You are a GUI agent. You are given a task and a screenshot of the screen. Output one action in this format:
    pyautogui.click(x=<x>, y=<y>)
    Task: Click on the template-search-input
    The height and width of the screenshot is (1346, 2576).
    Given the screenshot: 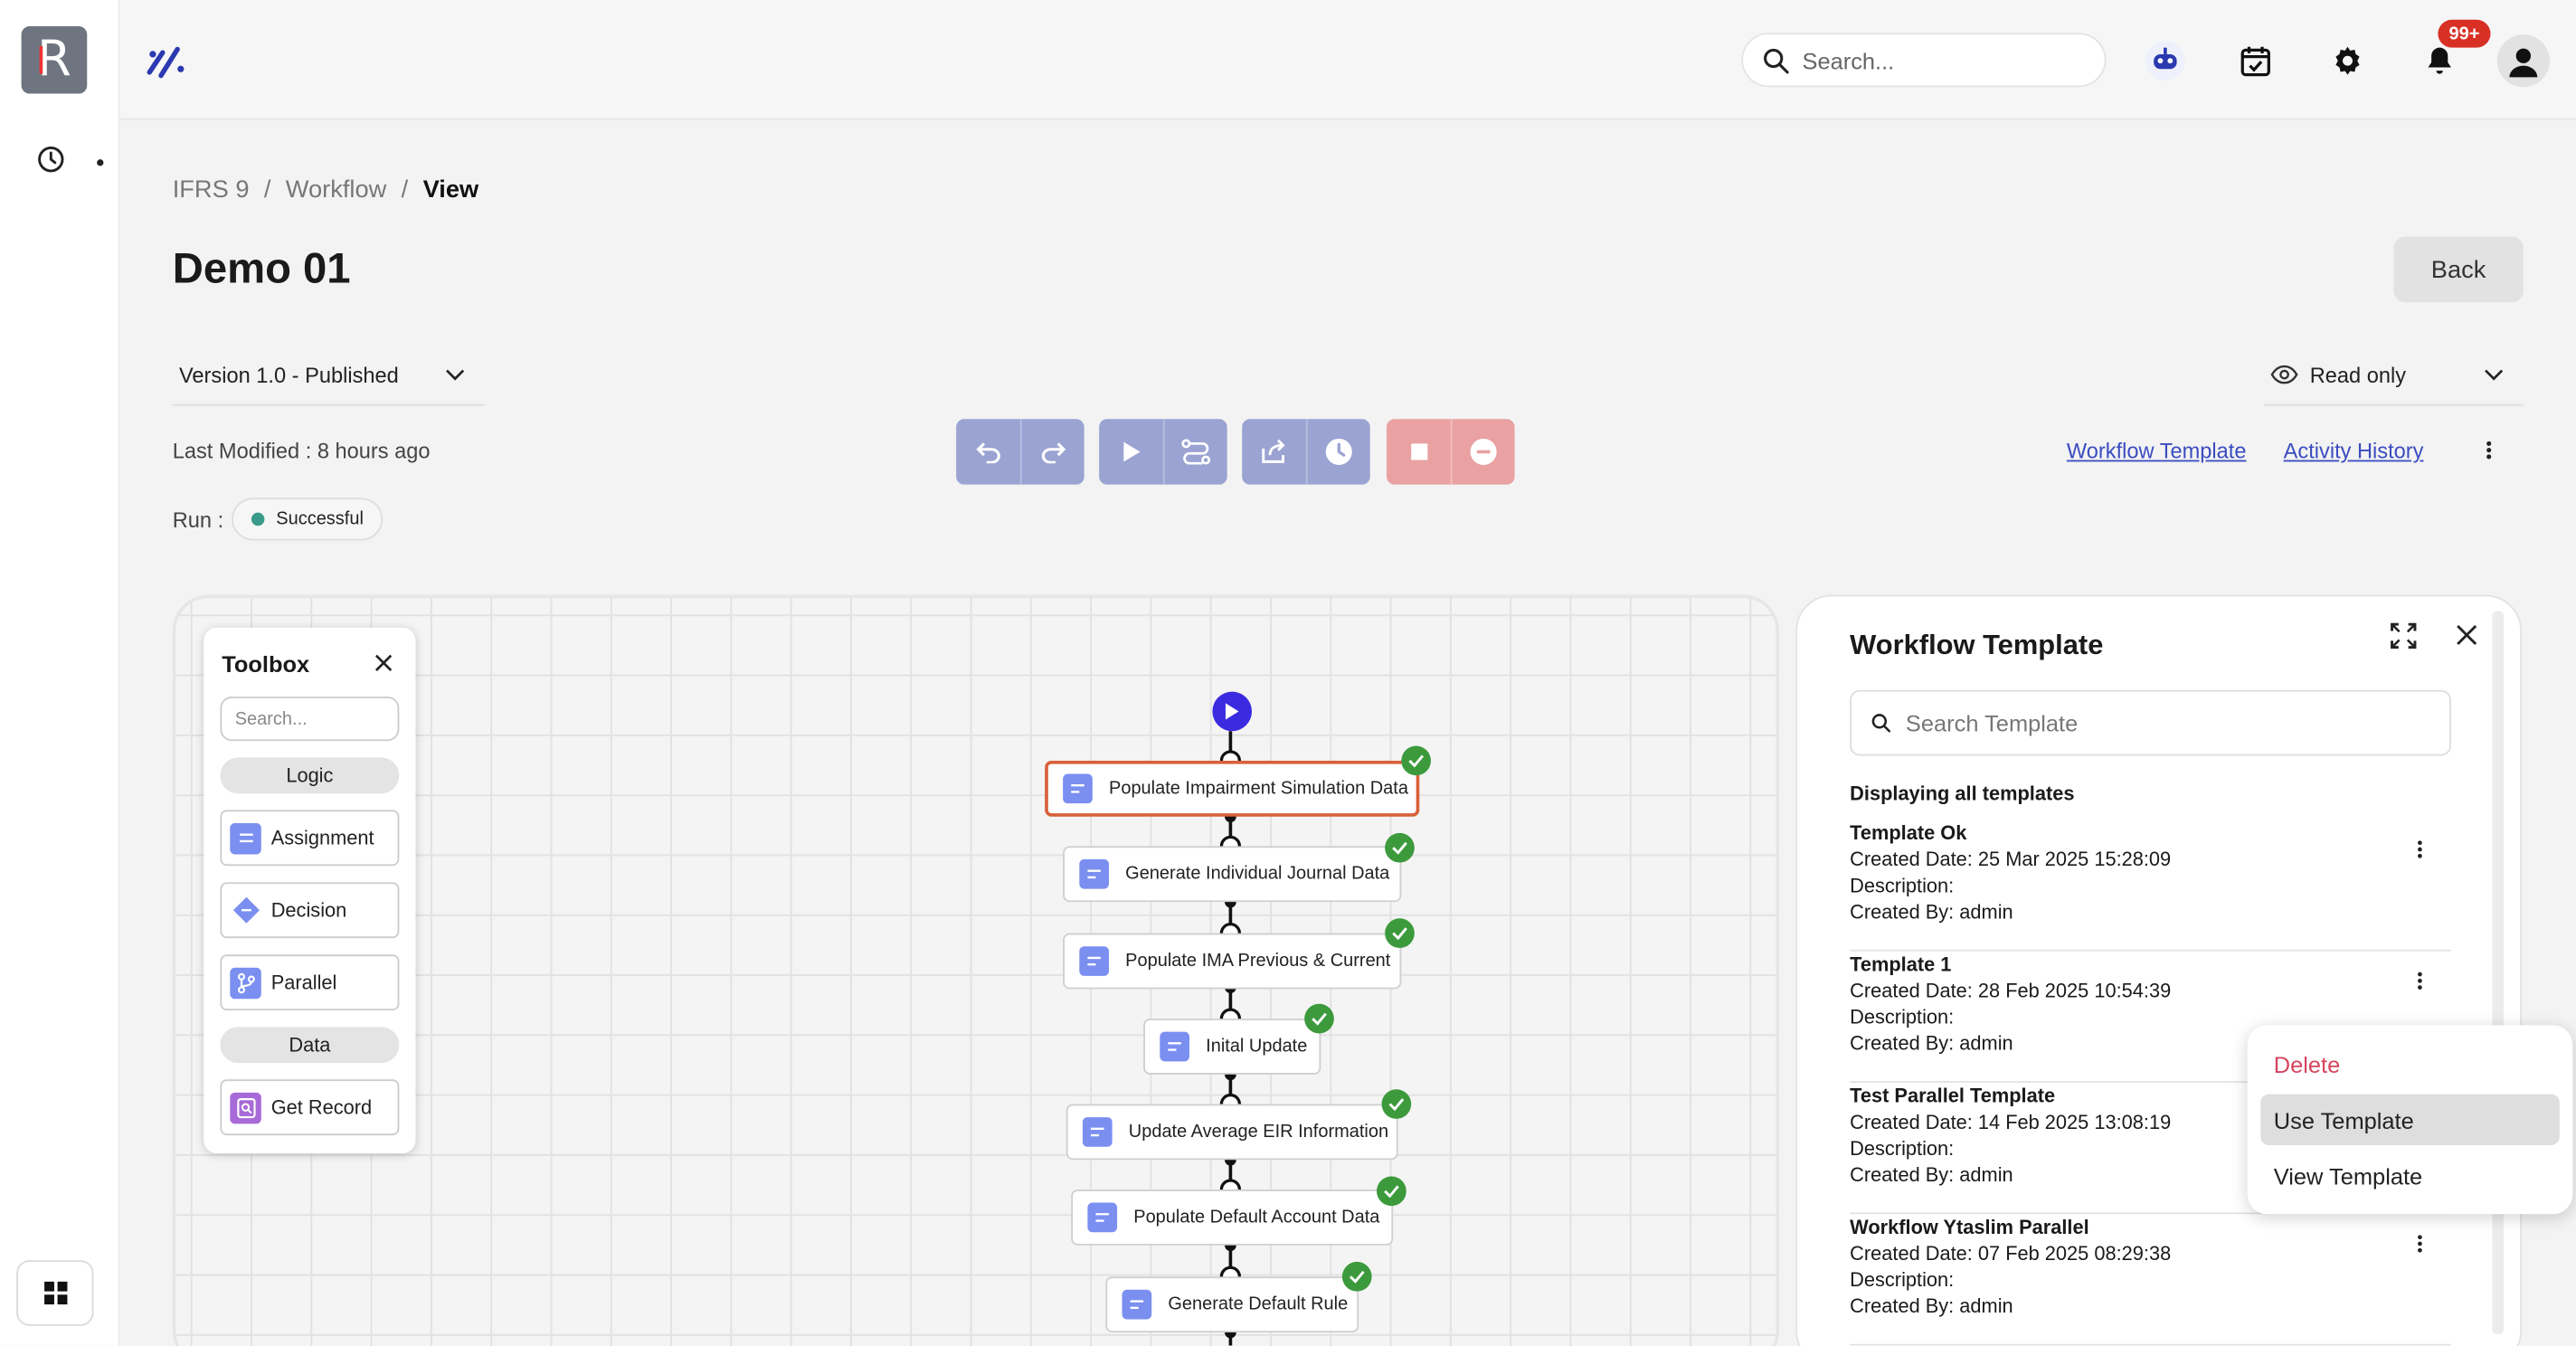 What is the action you would take?
    pyautogui.click(x=2152, y=722)
    